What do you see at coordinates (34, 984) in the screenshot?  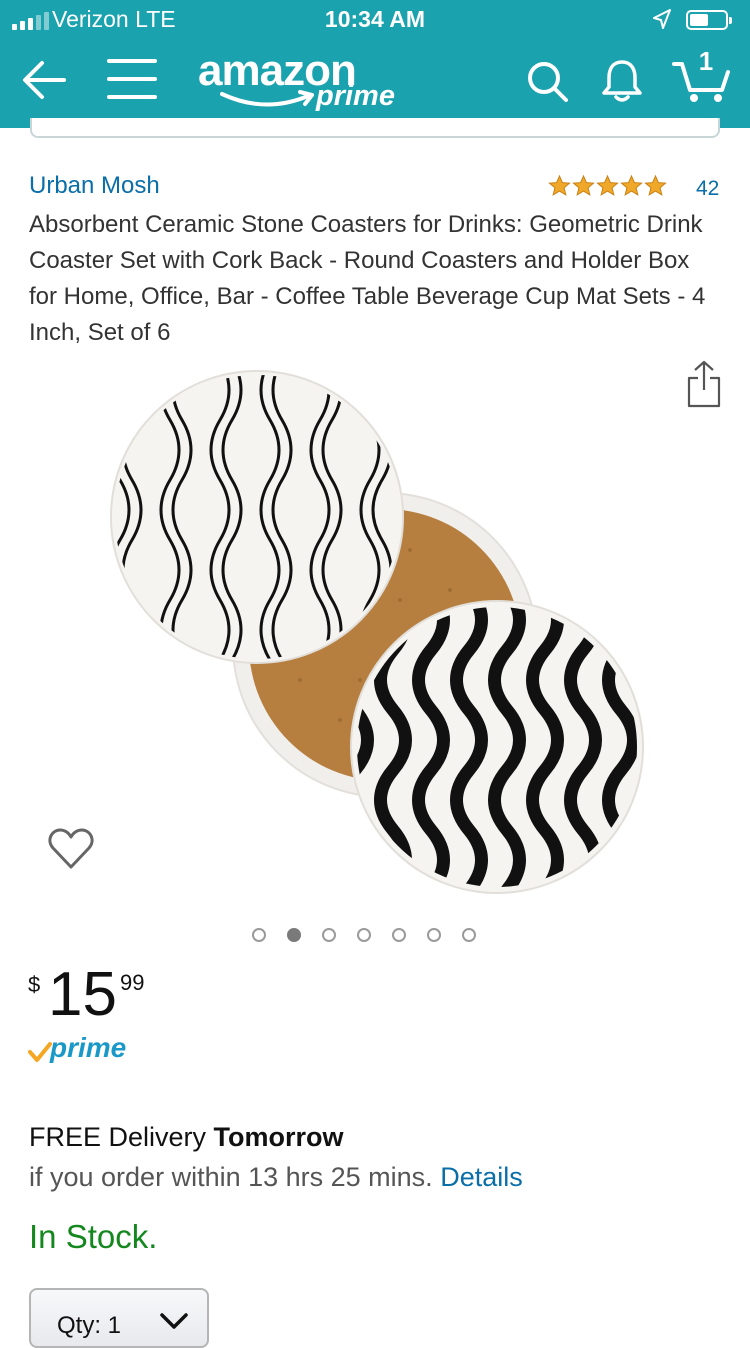 I see `price-currency: $` at bounding box center [34, 984].